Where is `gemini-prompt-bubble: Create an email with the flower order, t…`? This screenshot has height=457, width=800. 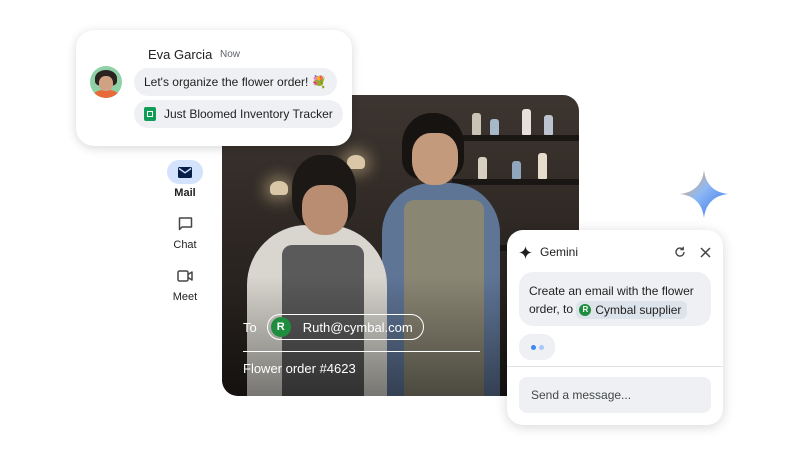 gemini-prompt-bubble: Create an email with the flower order, t… is located at coordinates (615, 299).